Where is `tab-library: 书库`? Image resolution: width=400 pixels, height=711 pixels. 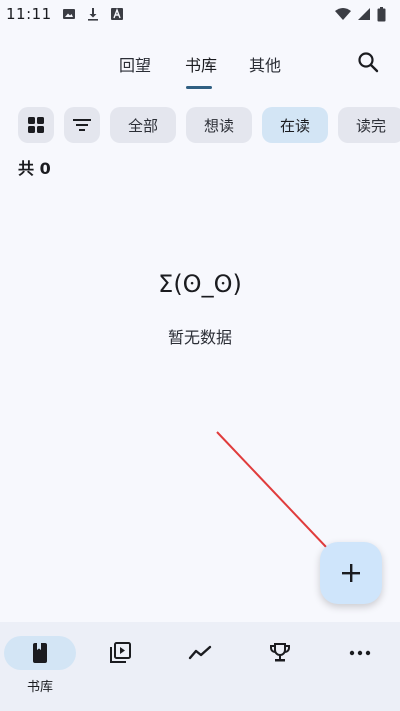 tab-library: 书库 is located at coordinates (201, 64).